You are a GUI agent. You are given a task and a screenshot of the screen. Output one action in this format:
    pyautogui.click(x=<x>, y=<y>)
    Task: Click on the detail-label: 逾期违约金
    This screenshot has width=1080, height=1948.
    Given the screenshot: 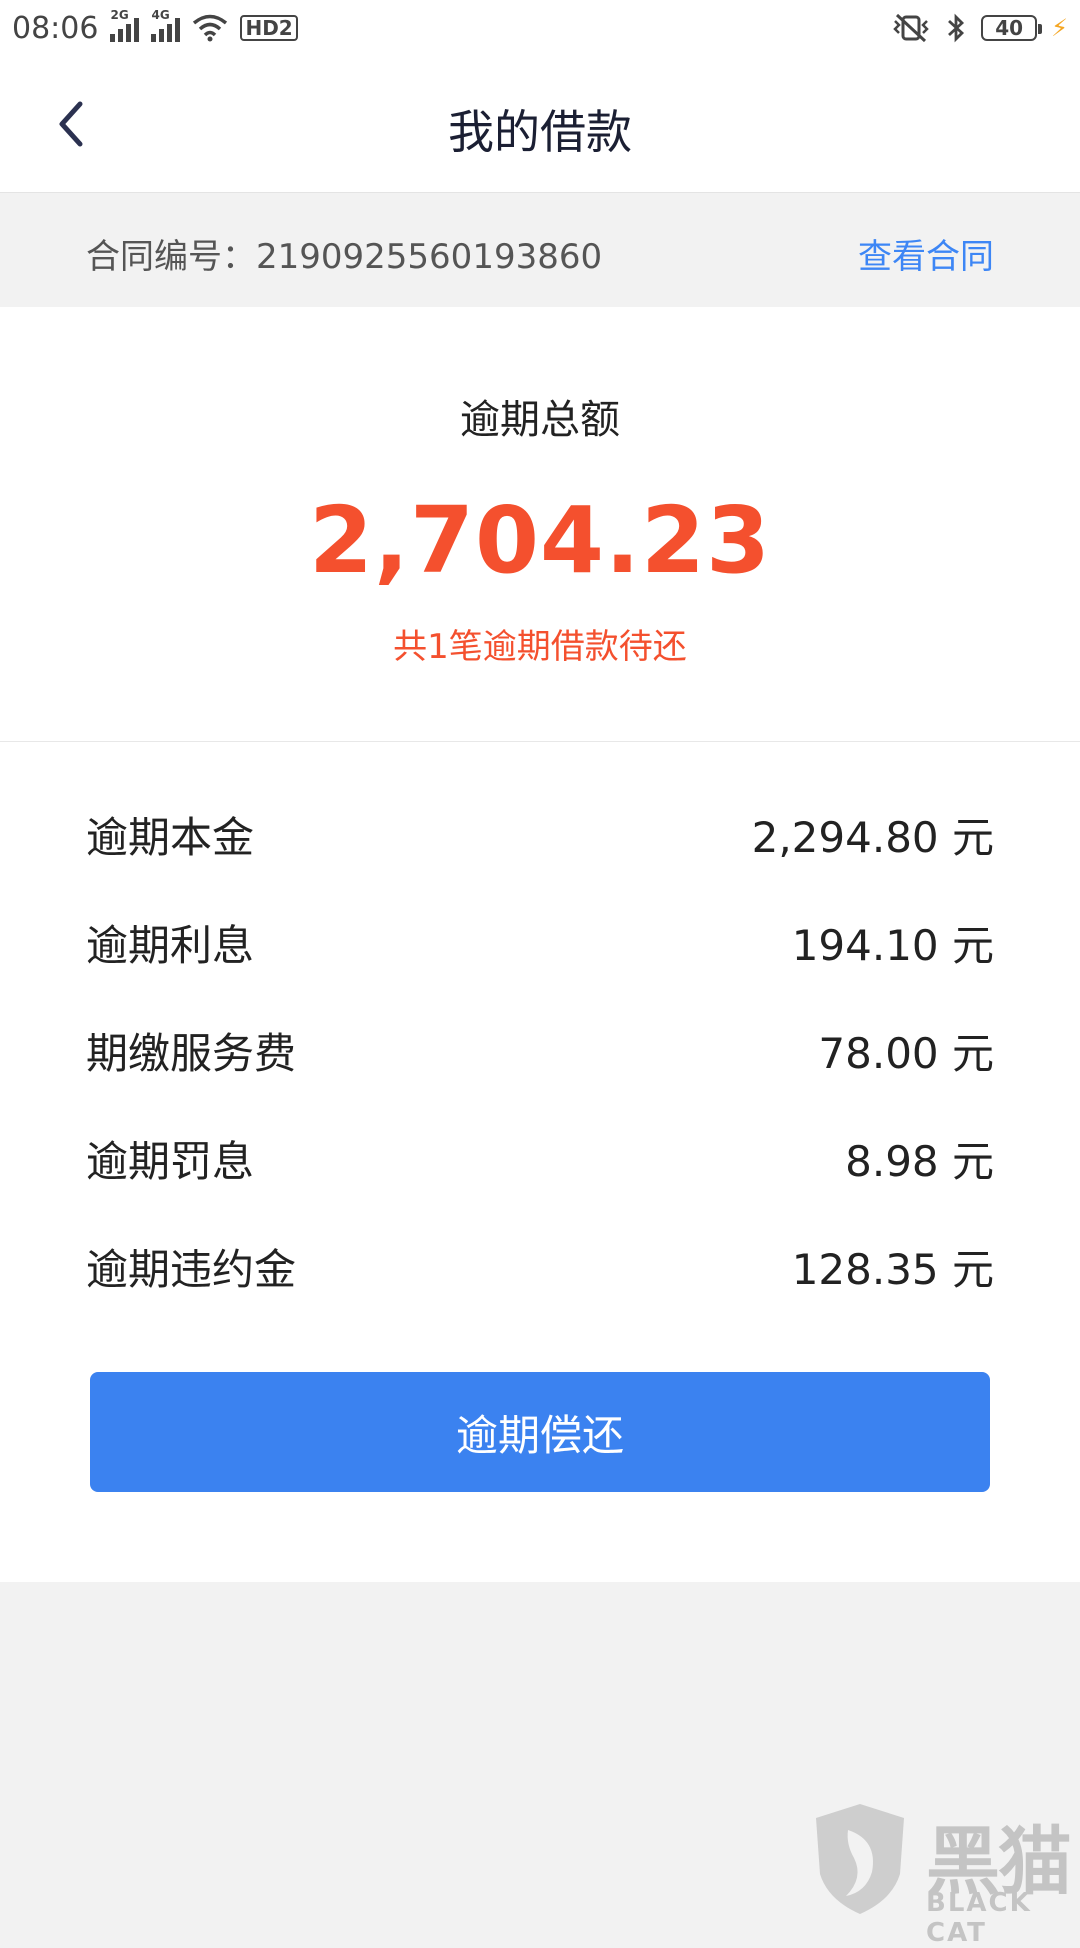 What is the action you would take?
    pyautogui.click(x=191, y=1269)
    